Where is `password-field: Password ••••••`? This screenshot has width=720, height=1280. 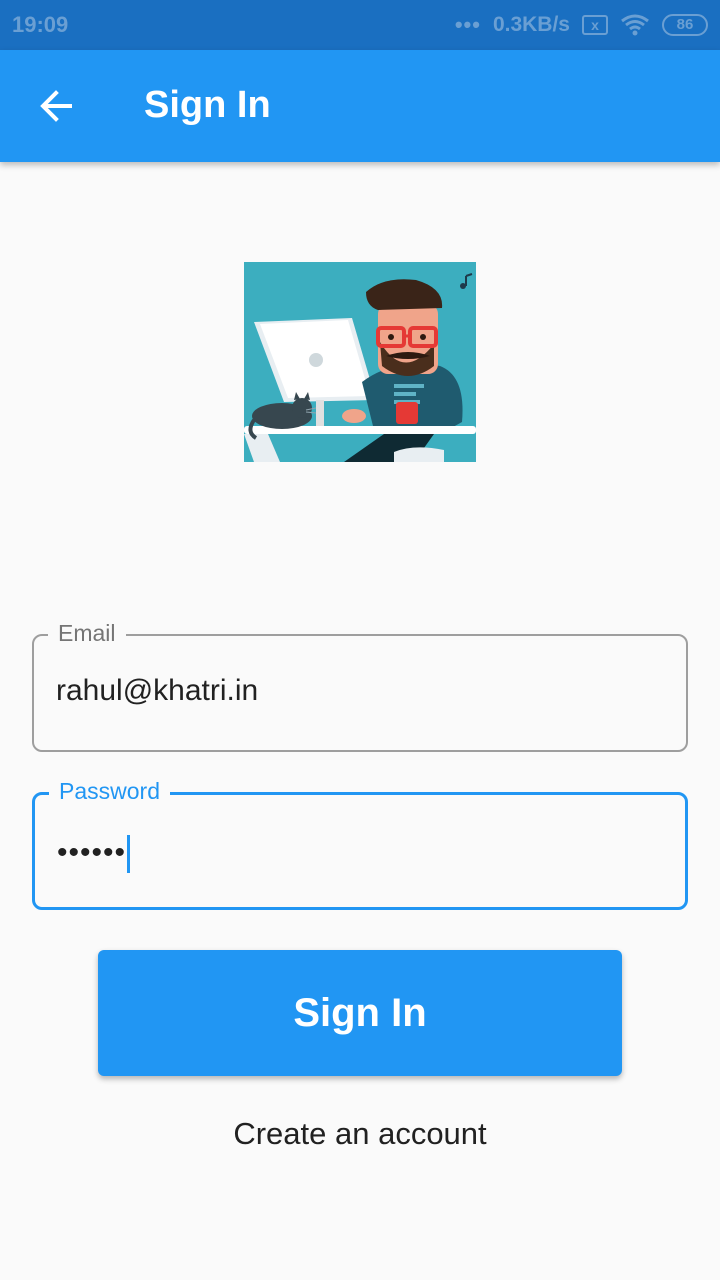
password-field: Password •••••• is located at coordinates (360, 844).